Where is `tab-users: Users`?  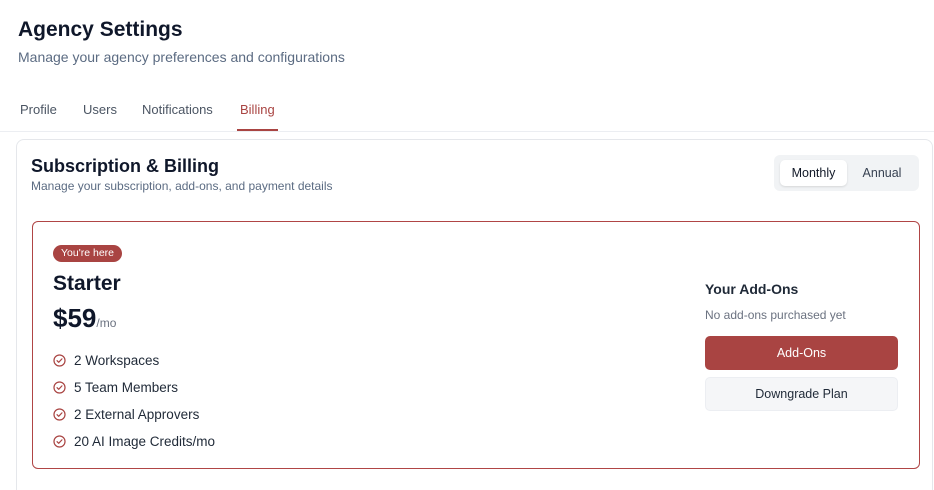
tab-users: Users is located at coordinates (100, 115).